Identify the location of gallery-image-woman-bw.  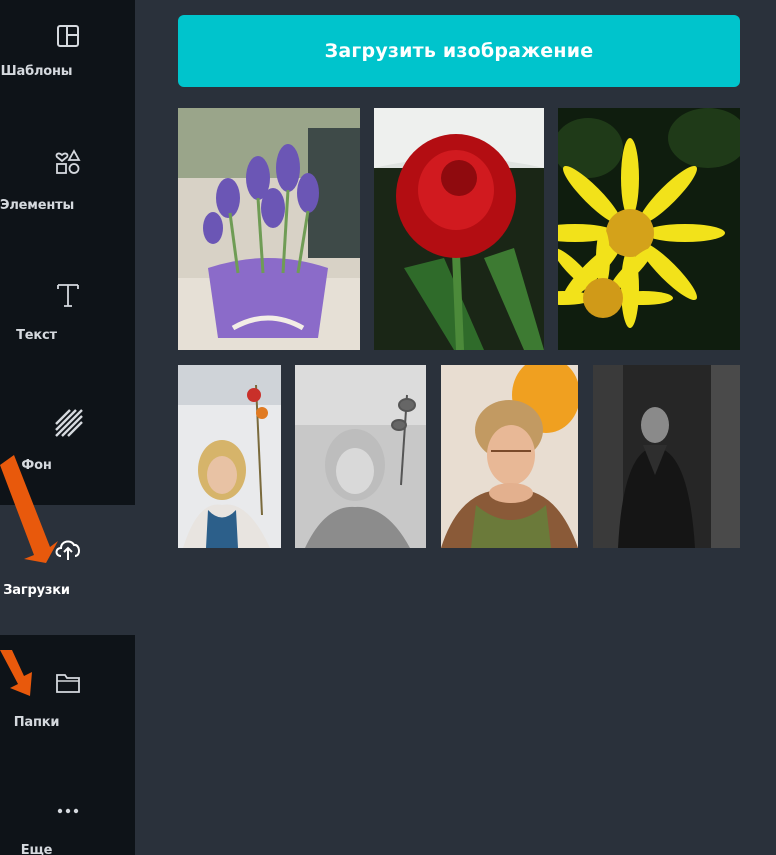
(360, 456).